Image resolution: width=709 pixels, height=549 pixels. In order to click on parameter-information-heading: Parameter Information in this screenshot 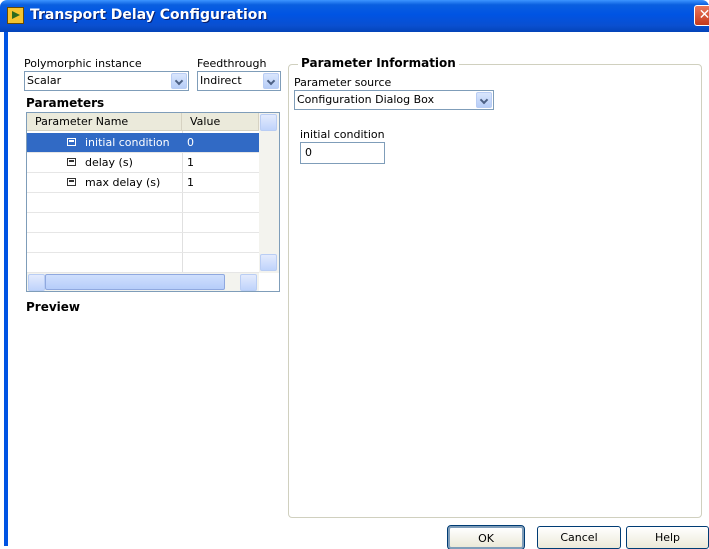, I will do `click(378, 63)`.